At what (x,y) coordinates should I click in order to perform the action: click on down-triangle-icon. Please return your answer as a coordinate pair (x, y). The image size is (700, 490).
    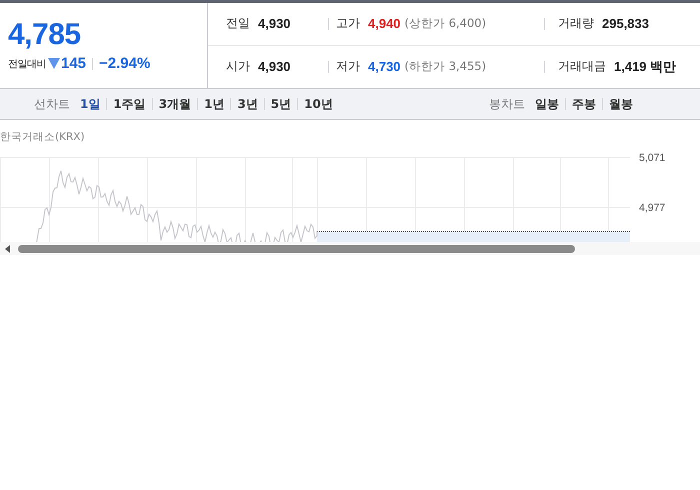
    Looking at the image, I should click on (54, 63).